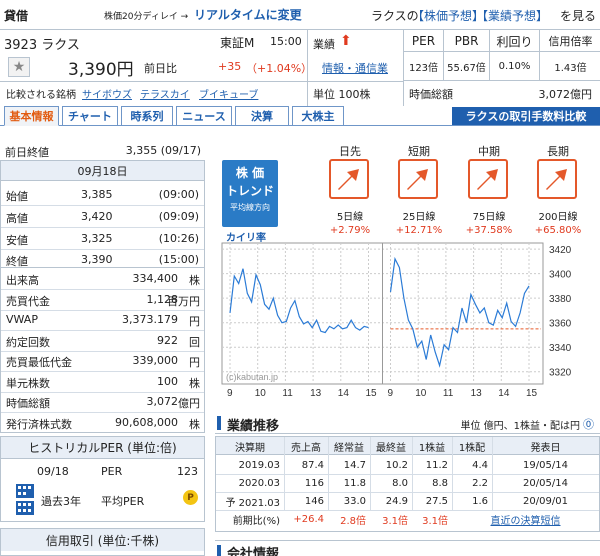 The width and height of the screenshot is (600, 556). What do you see at coordinates (395, 521) in the screenshot?
I see `yoy-value: 3.1倍` at bounding box center [395, 521].